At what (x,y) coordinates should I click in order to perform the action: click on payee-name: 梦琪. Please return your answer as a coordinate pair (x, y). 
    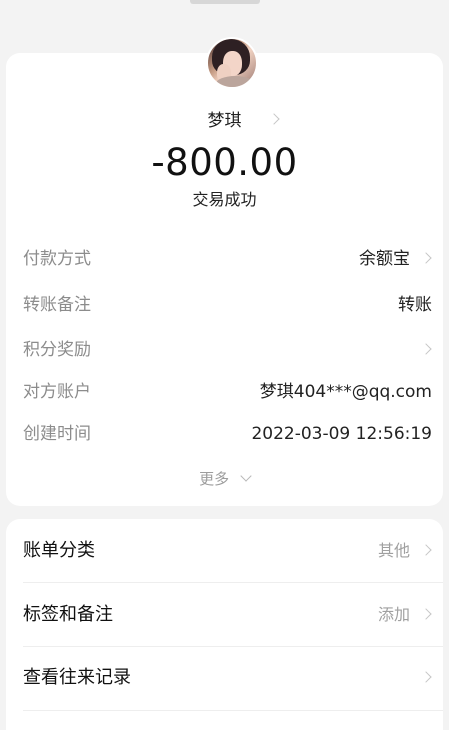
    Looking at the image, I should click on (225, 121).